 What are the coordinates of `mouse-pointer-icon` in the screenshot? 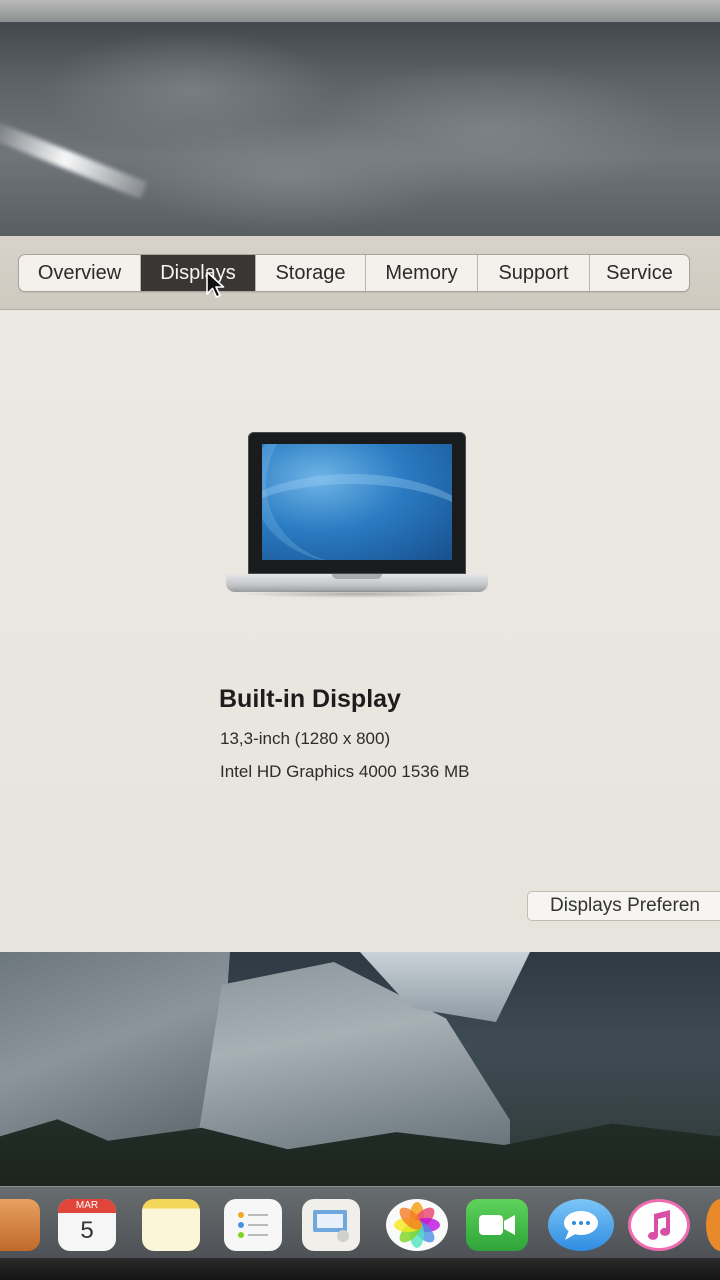 It's located at (215, 284).